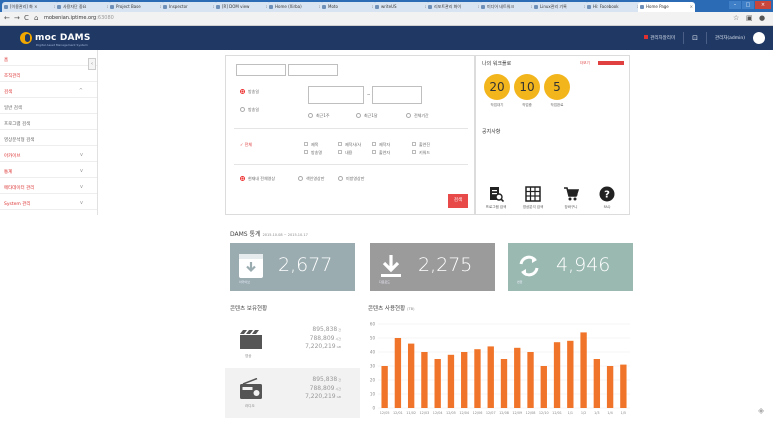 This screenshot has width=773, height=422. What do you see at coordinates (246, 145) in the screenshot?
I see `category-all-checkbox: ✓ 전체` at bounding box center [246, 145].